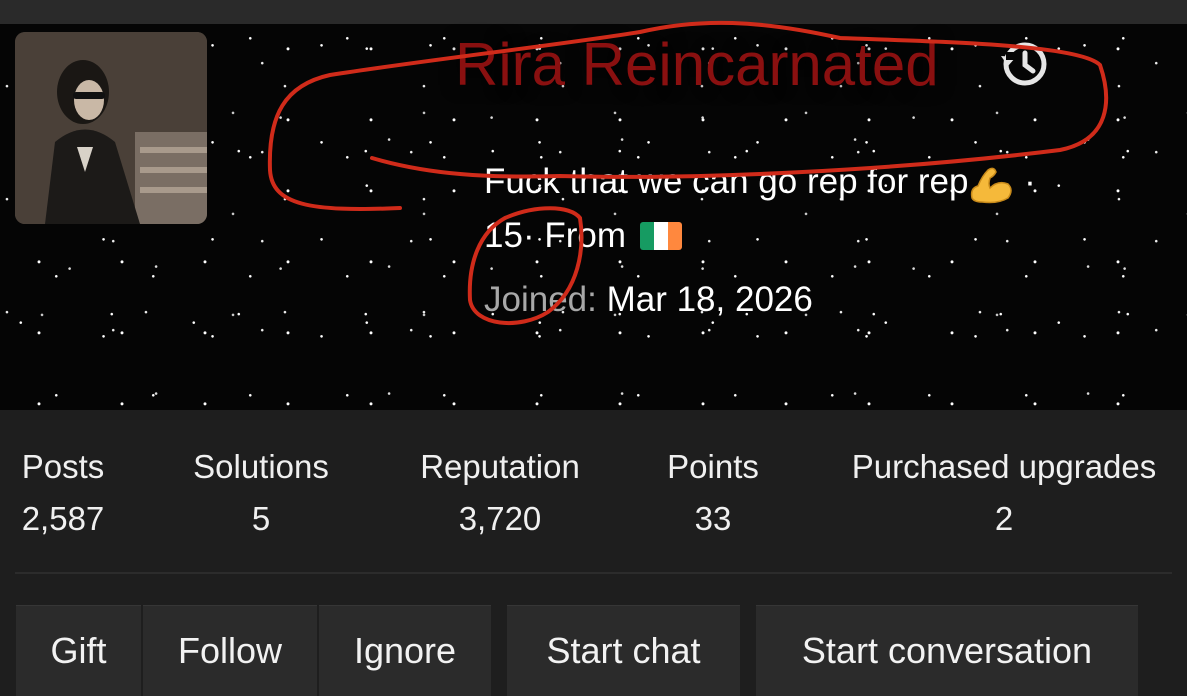  What do you see at coordinates (574, 235) in the screenshot?
I see `from-label: · From` at bounding box center [574, 235].